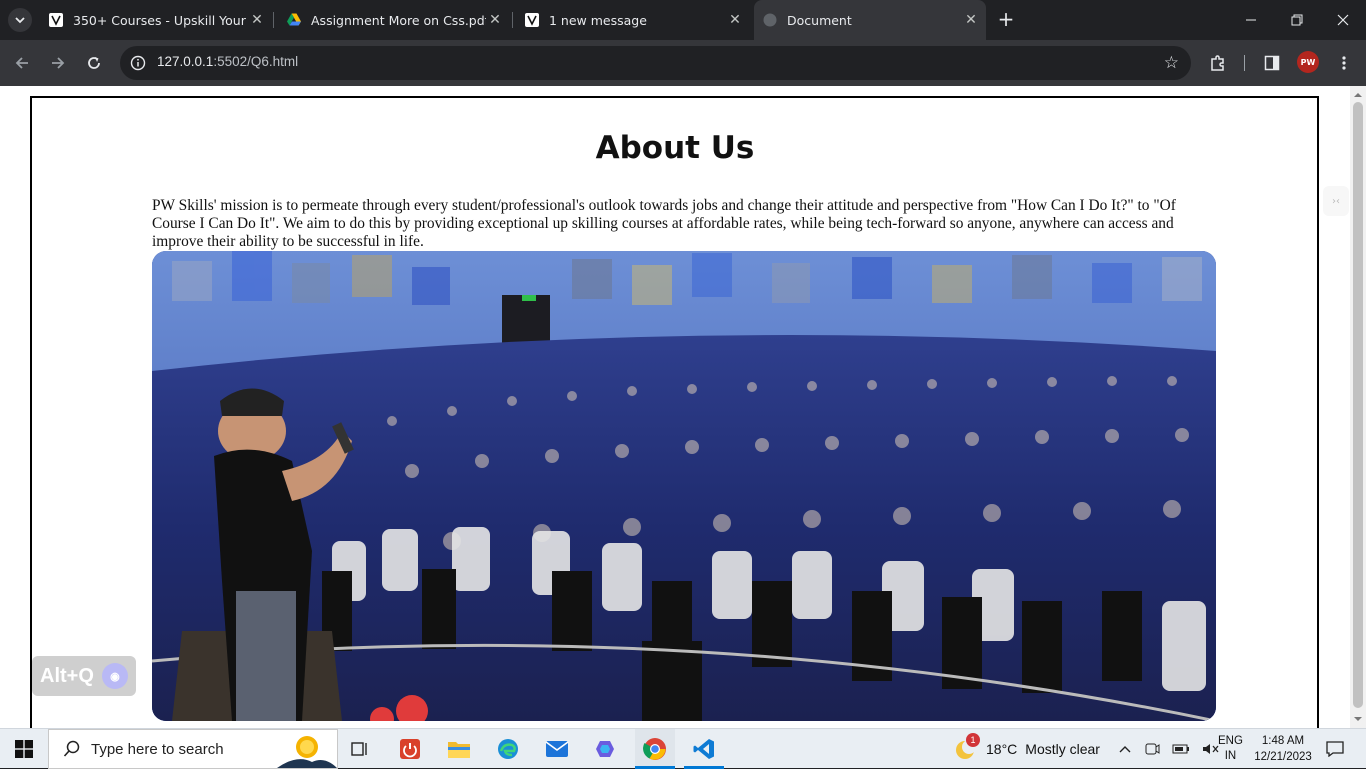  I want to click on close-window-button, so click(1343, 20).